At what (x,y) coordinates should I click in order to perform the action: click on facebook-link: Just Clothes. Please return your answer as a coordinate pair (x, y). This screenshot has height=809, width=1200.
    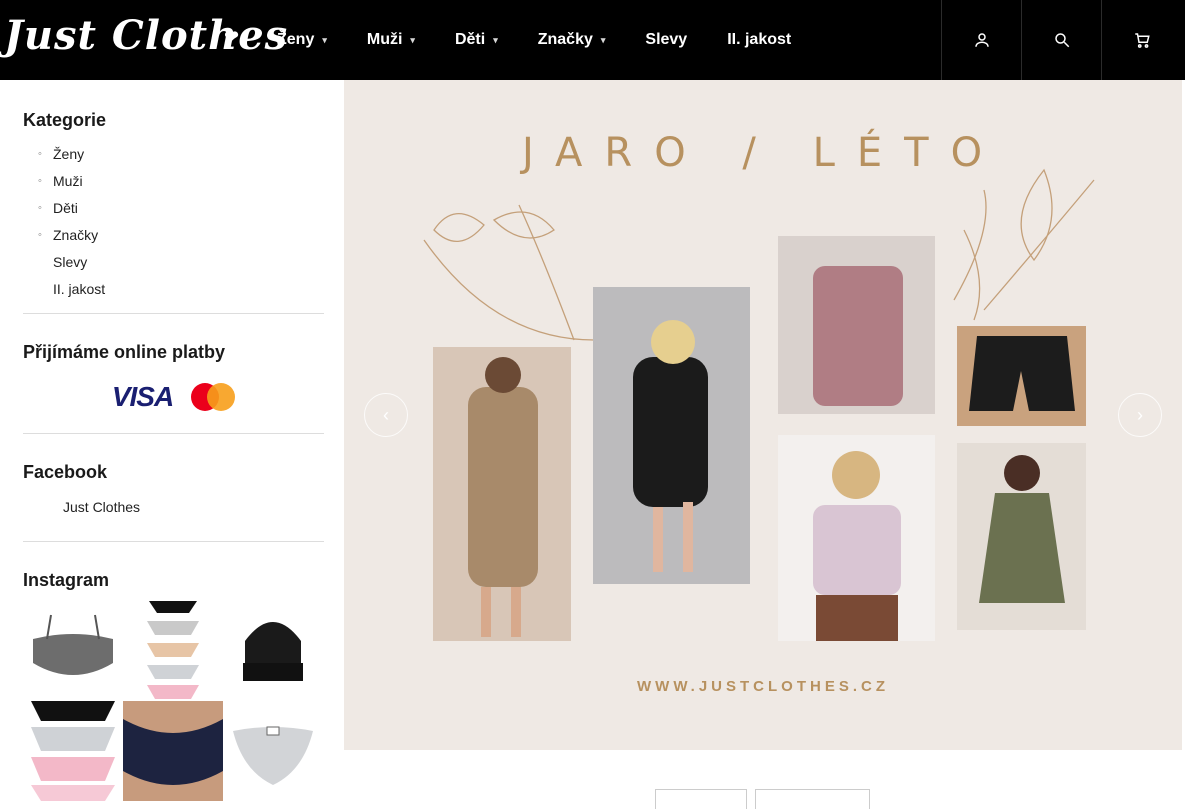
    Looking at the image, I should click on (173, 507).